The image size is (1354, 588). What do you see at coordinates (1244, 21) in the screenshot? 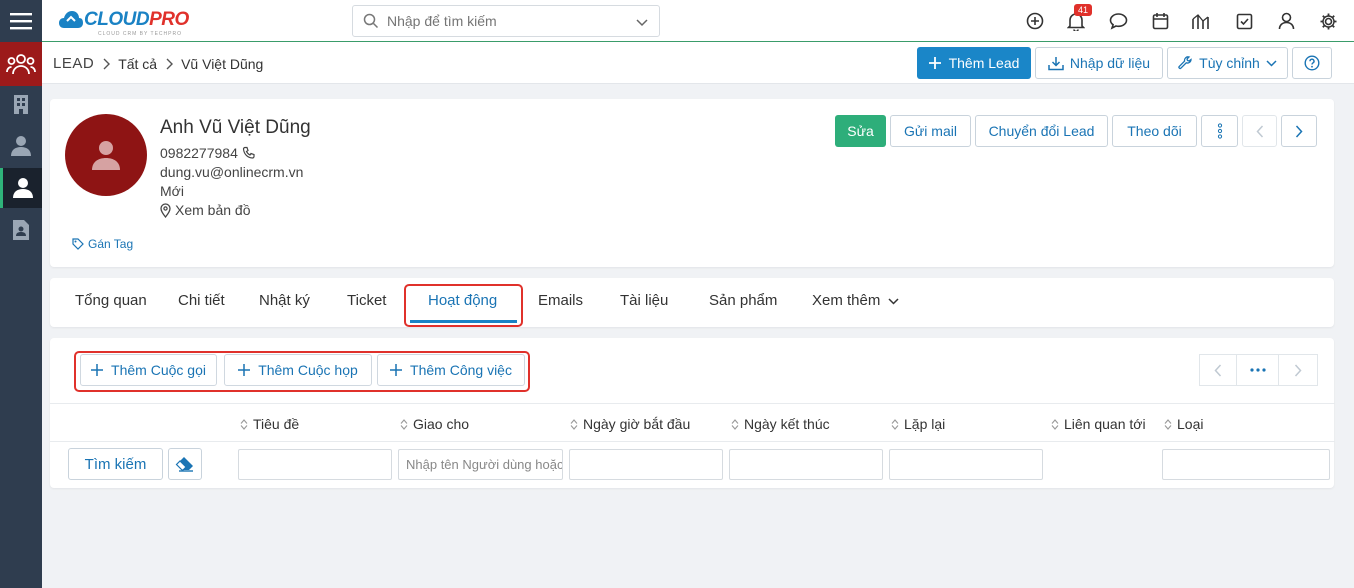
I see `task-check-icon` at bounding box center [1244, 21].